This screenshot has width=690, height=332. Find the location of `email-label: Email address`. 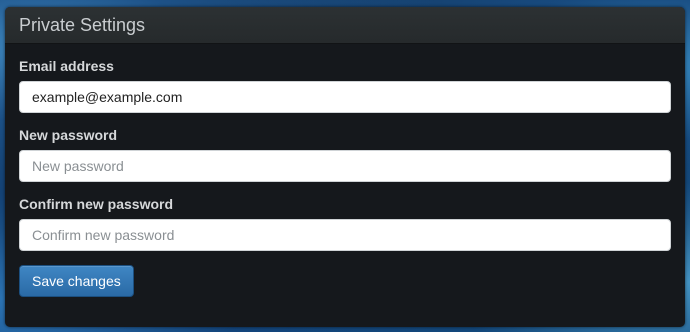

email-label: Email address is located at coordinates (66, 66).